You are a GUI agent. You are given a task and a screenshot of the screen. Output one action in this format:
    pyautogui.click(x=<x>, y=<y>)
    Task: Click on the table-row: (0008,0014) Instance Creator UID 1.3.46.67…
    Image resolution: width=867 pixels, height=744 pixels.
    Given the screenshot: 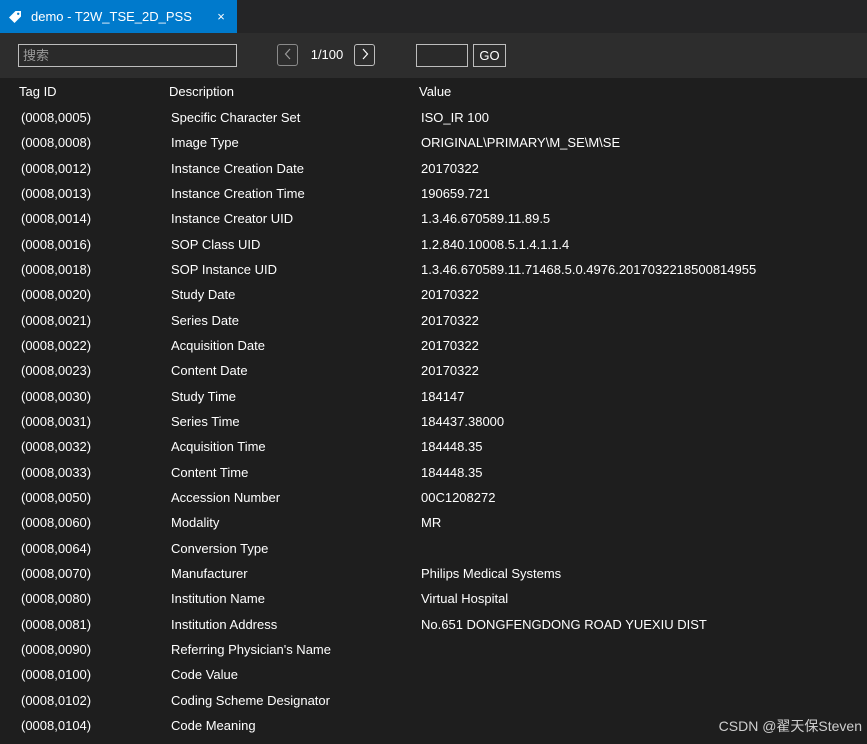 What is the action you would take?
    pyautogui.click(x=433, y=218)
    